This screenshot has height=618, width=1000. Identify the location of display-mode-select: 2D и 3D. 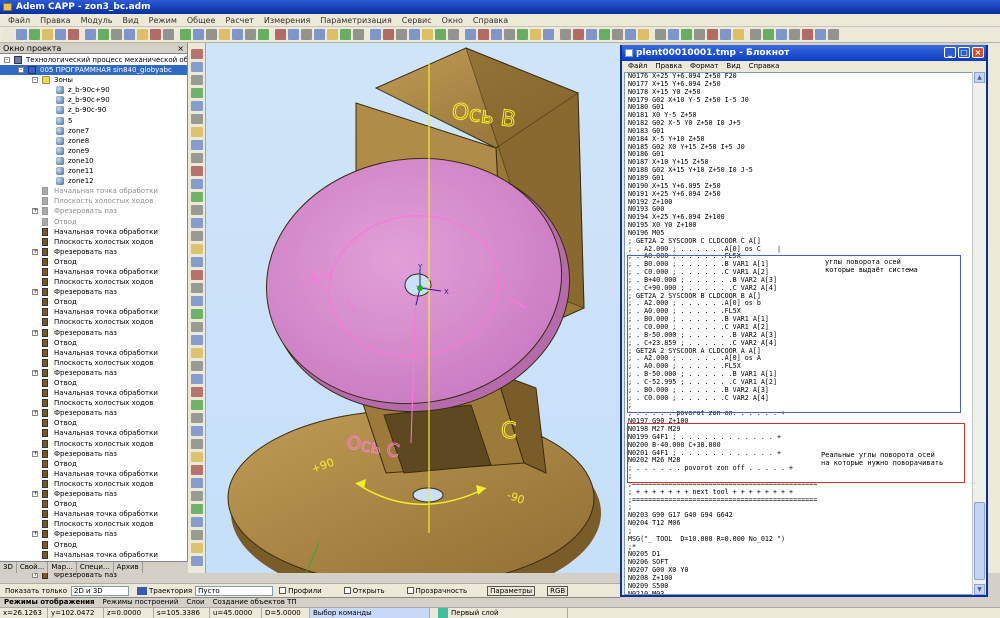
(99, 590).